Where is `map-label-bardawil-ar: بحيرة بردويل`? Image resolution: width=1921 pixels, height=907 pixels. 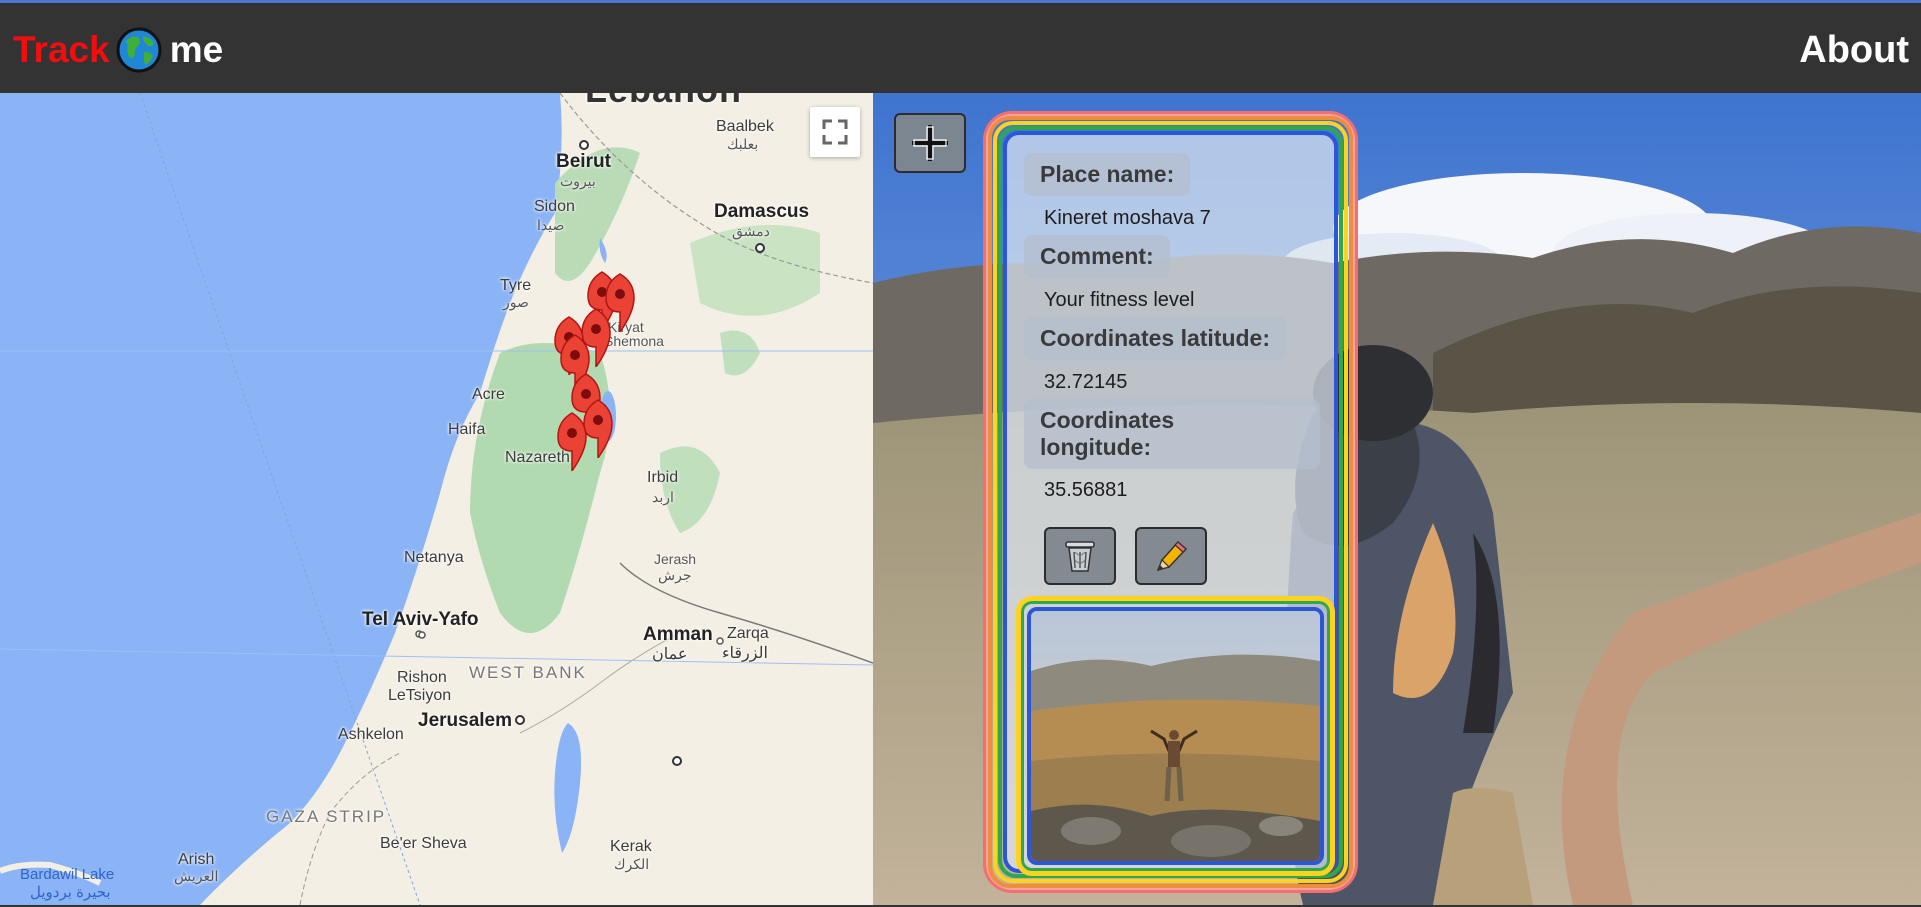
map-label-bardawil-ar: بحيرة بردويل is located at coordinates (70, 892).